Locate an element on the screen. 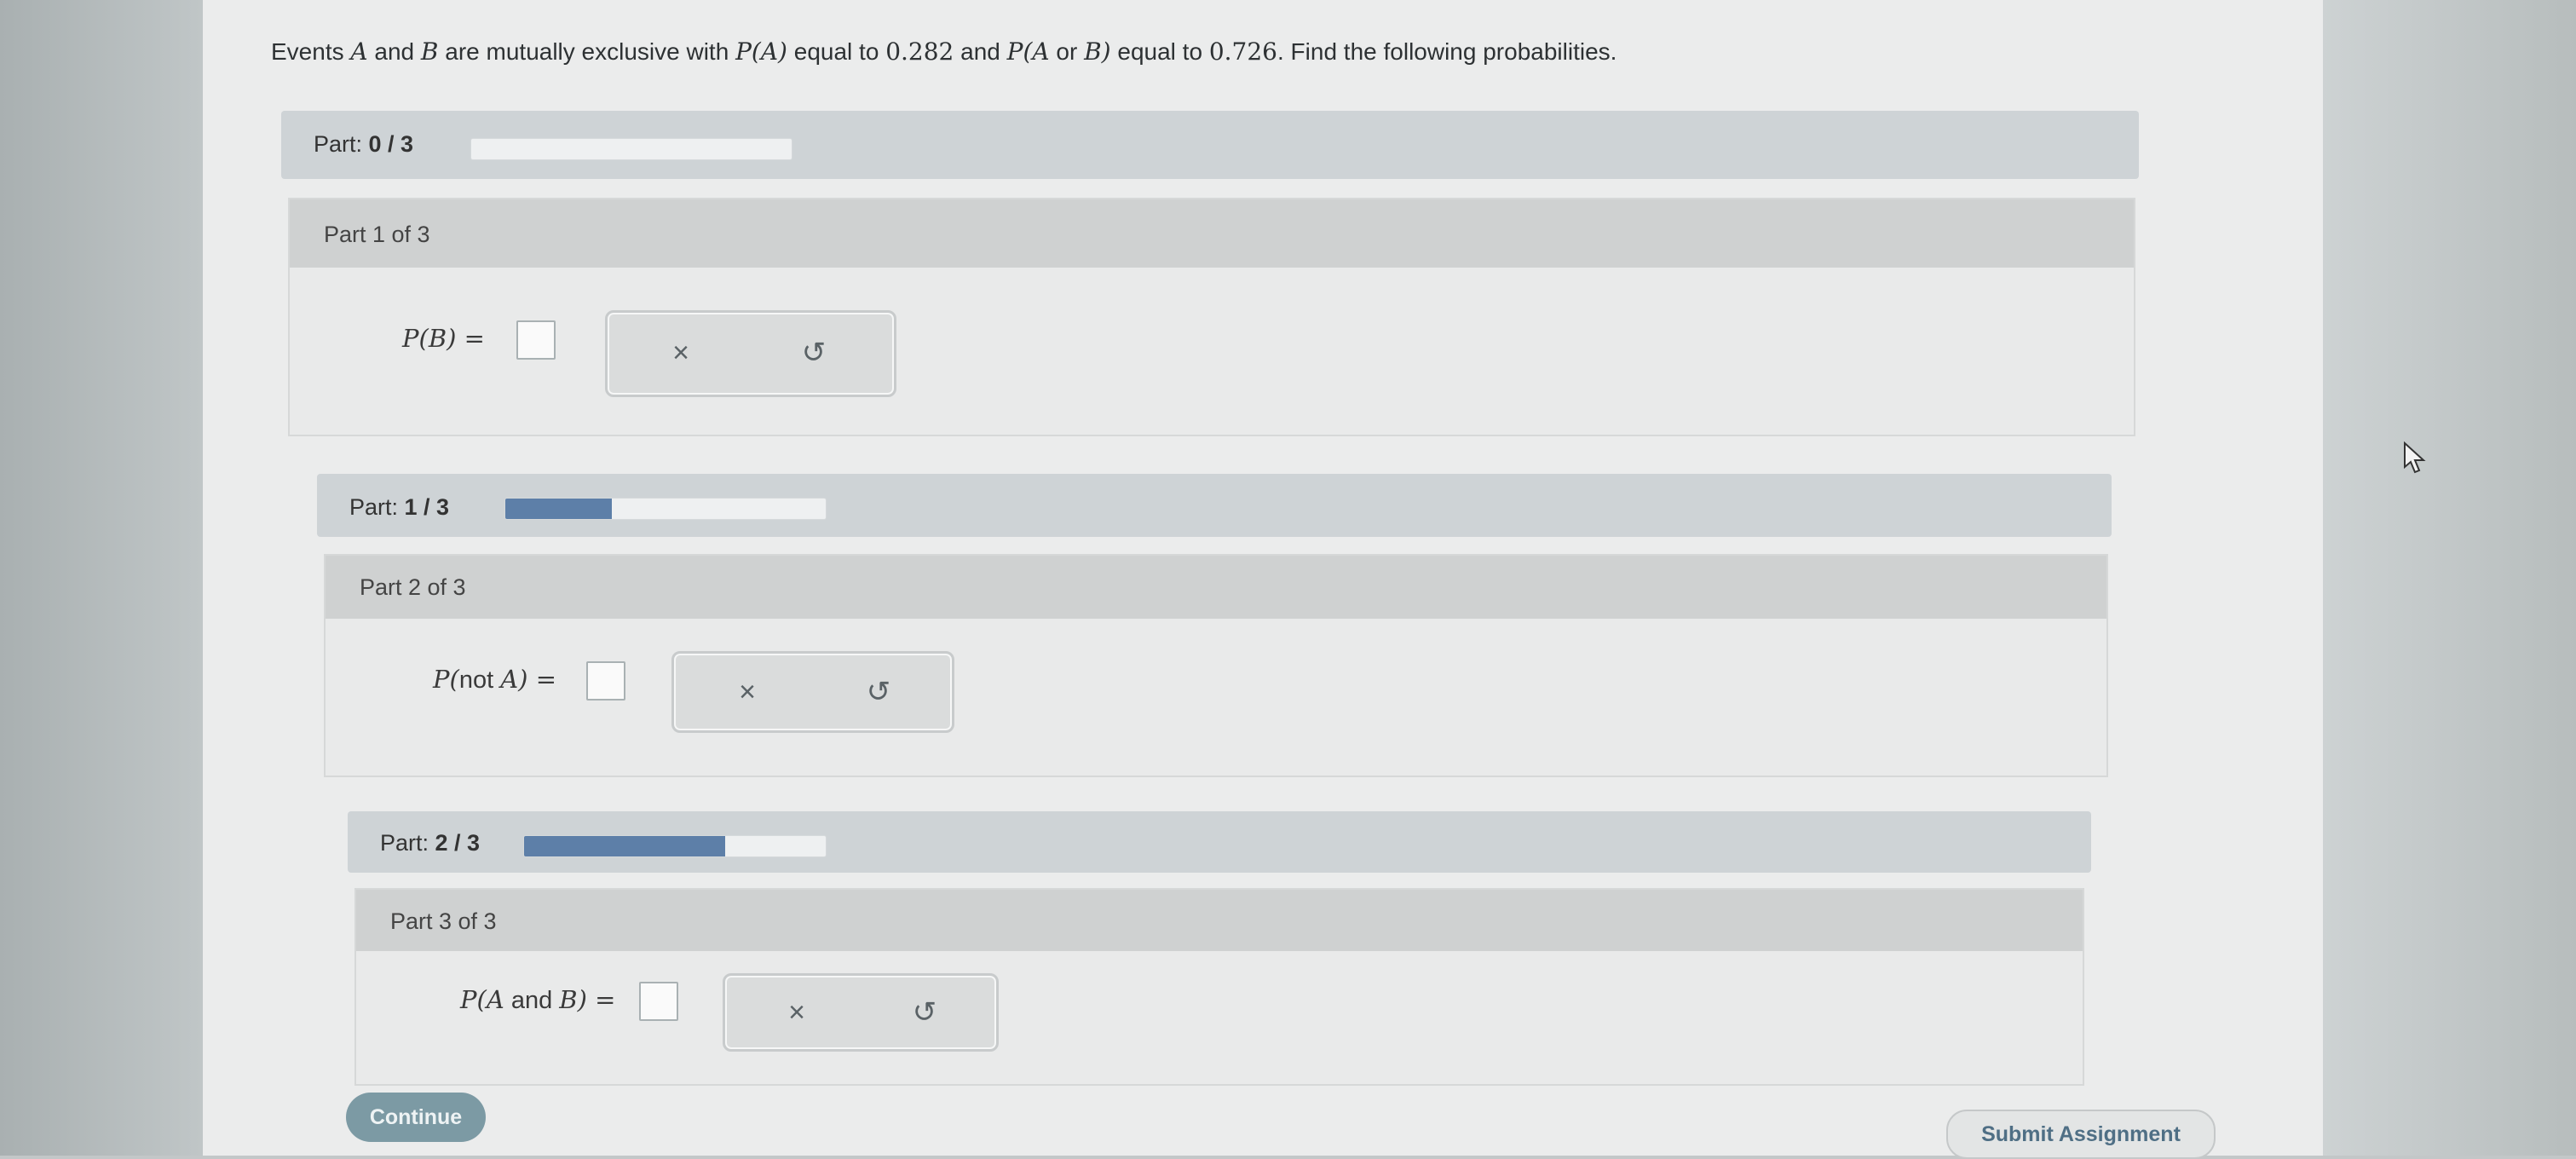  background-left is located at coordinates (101, 578).